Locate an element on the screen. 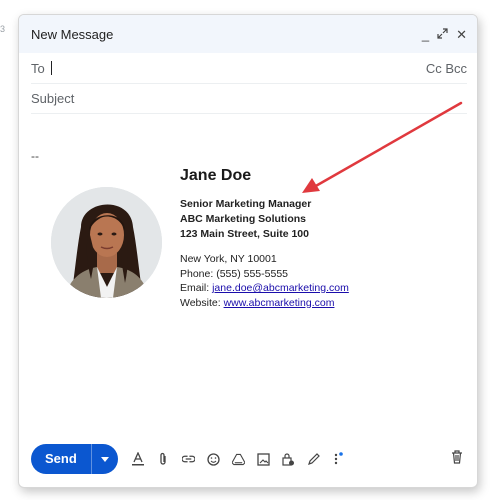 This screenshot has width=492, height=500. signature-address-line1: 123 Main Street, Suite 100 is located at coordinates (244, 234).